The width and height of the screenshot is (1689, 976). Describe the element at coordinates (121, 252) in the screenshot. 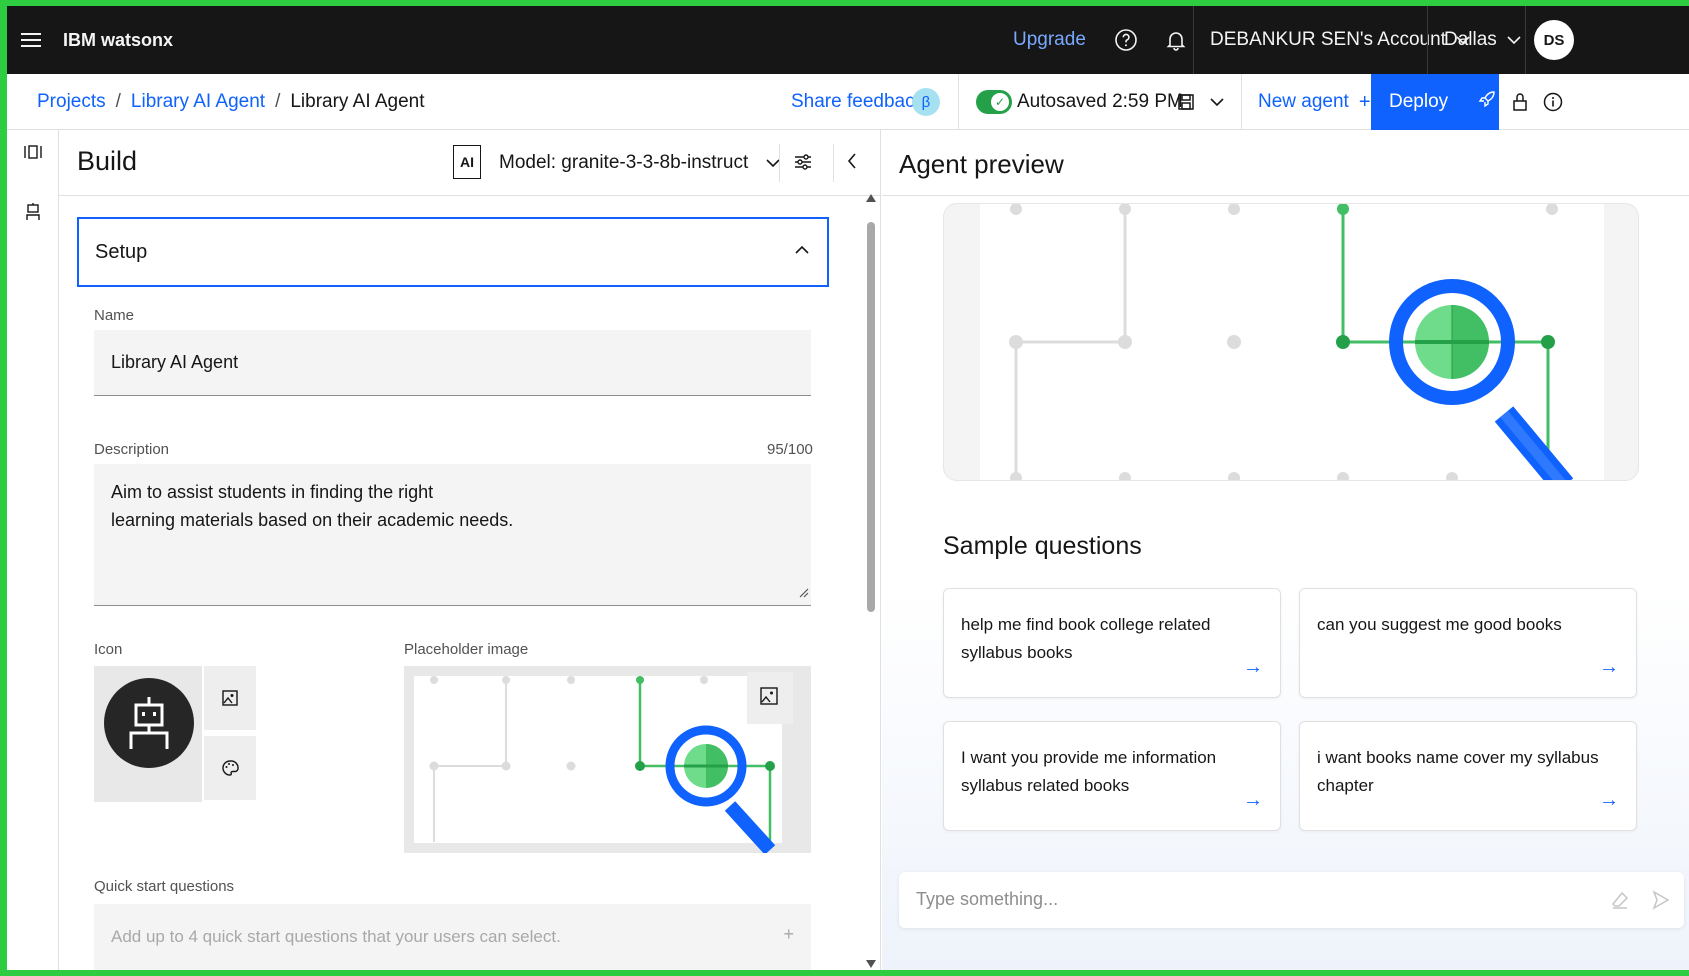

I see `setup-label: Setup` at that location.